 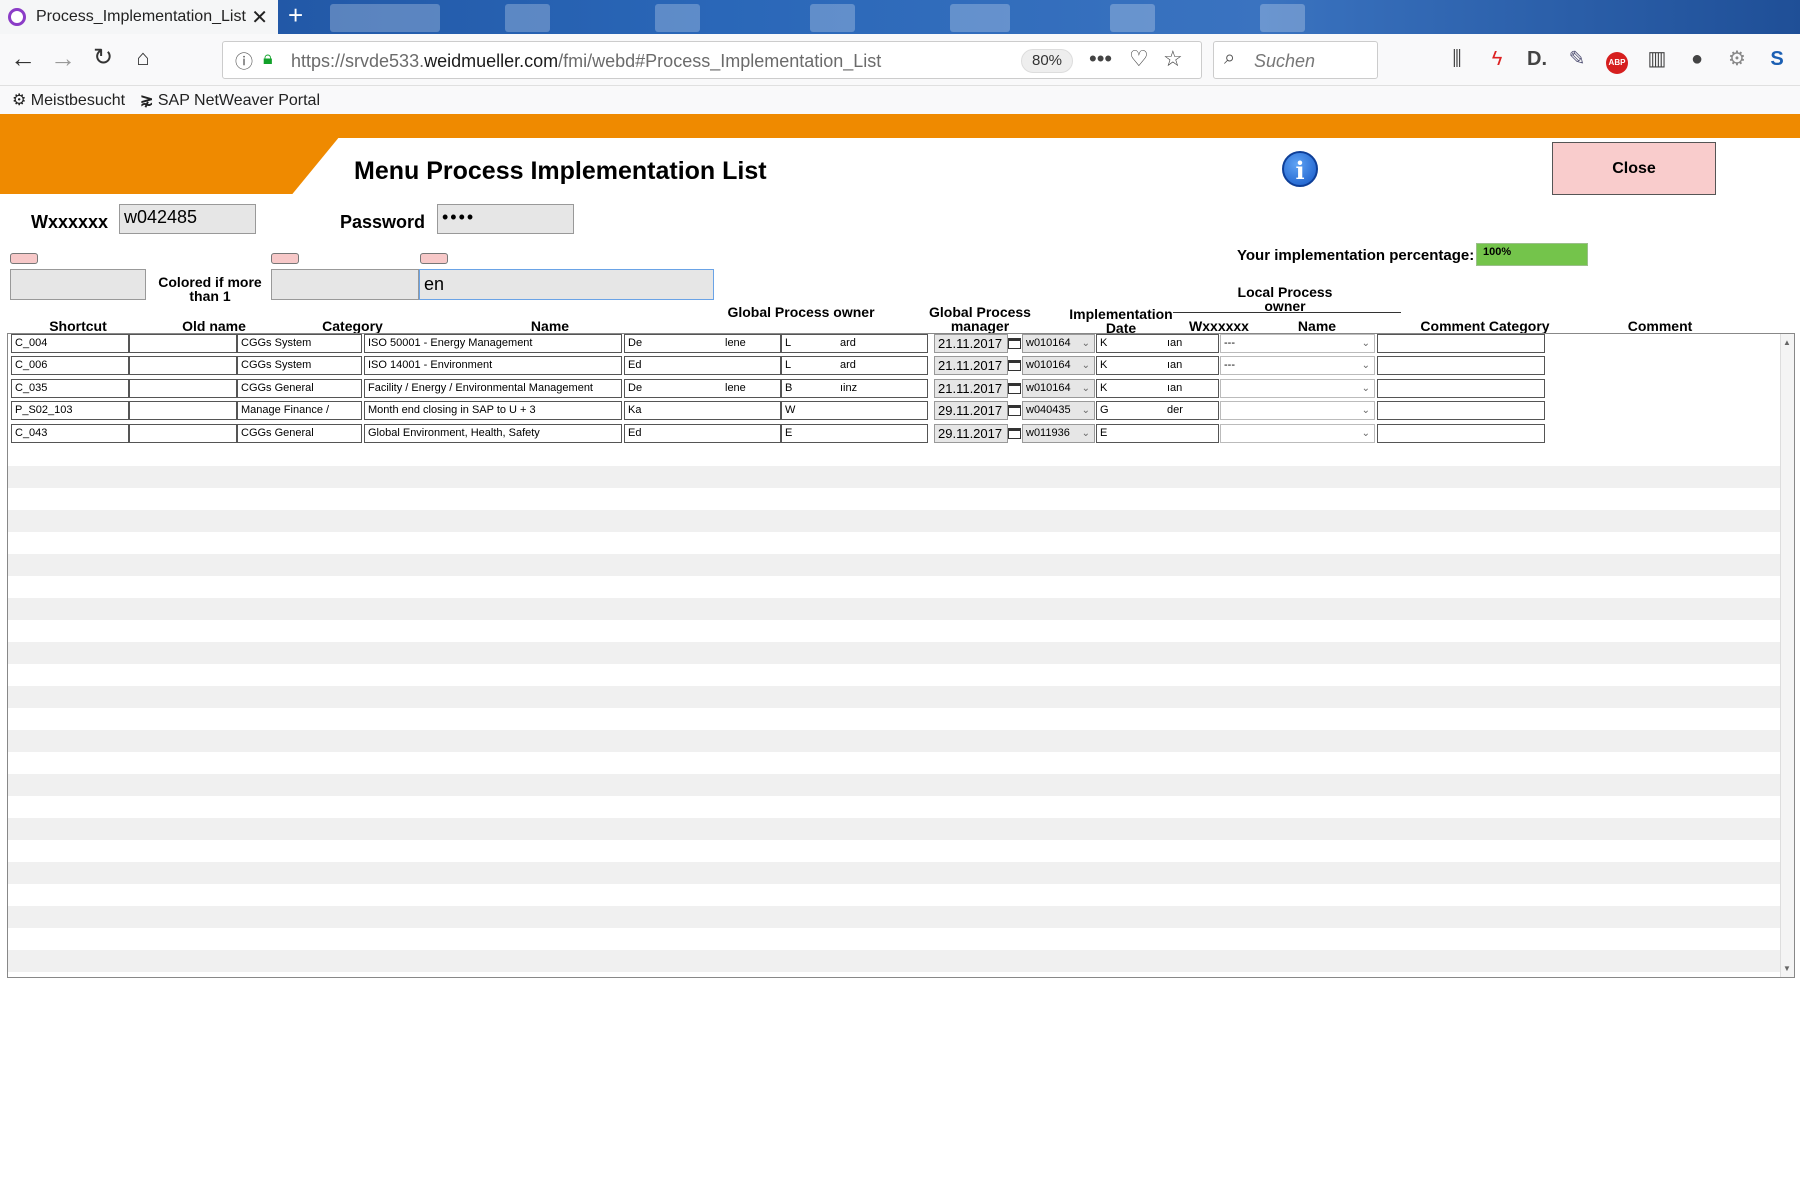 What do you see at coordinates (1787, 342) in the screenshot?
I see `scroll-up-icon: ▲` at bounding box center [1787, 342].